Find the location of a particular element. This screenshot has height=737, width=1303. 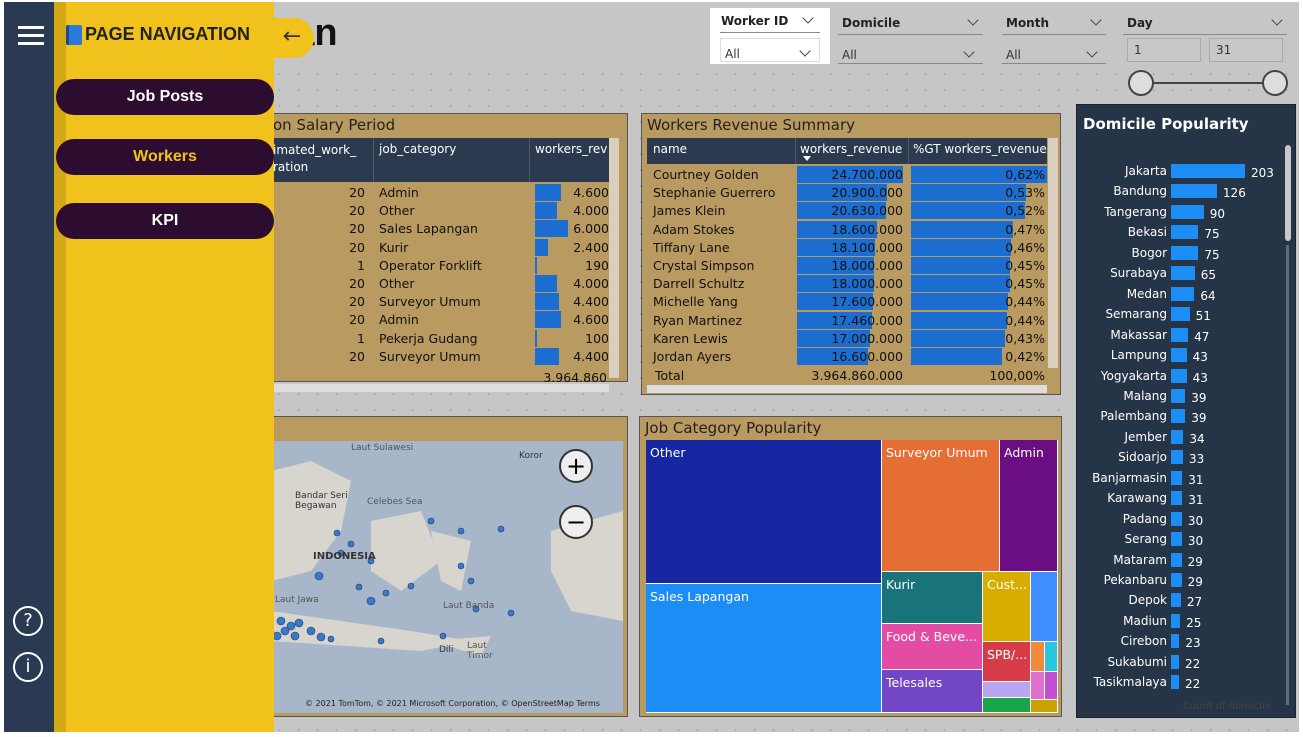

nav-workers-button: Workers is located at coordinates (165, 157).